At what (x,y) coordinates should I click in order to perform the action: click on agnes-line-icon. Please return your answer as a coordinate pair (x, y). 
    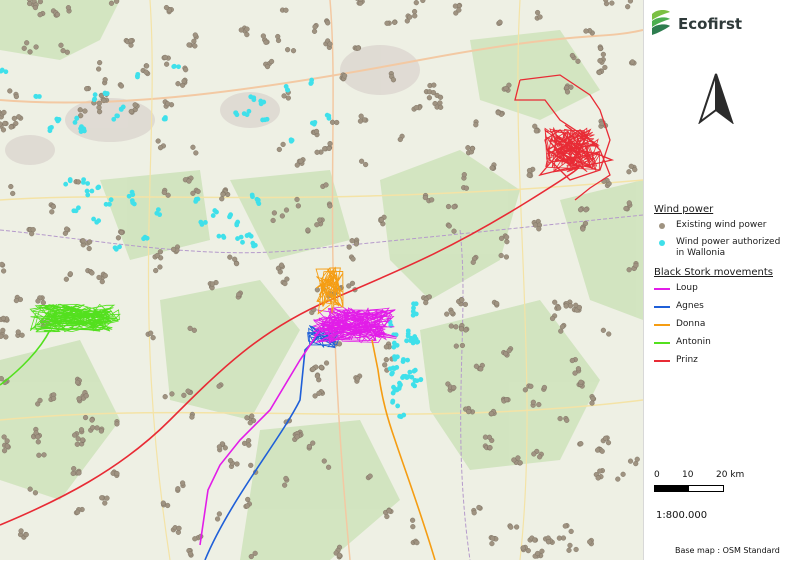
    Looking at the image, I should click on (662, 306).